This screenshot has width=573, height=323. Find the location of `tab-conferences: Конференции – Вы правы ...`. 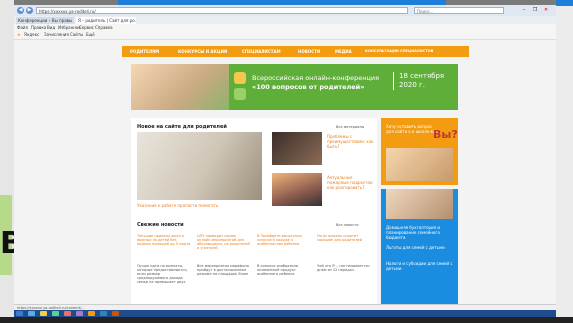

tab-conferences: Конференции – Вы правы ... is located at coordinates (45, 20).